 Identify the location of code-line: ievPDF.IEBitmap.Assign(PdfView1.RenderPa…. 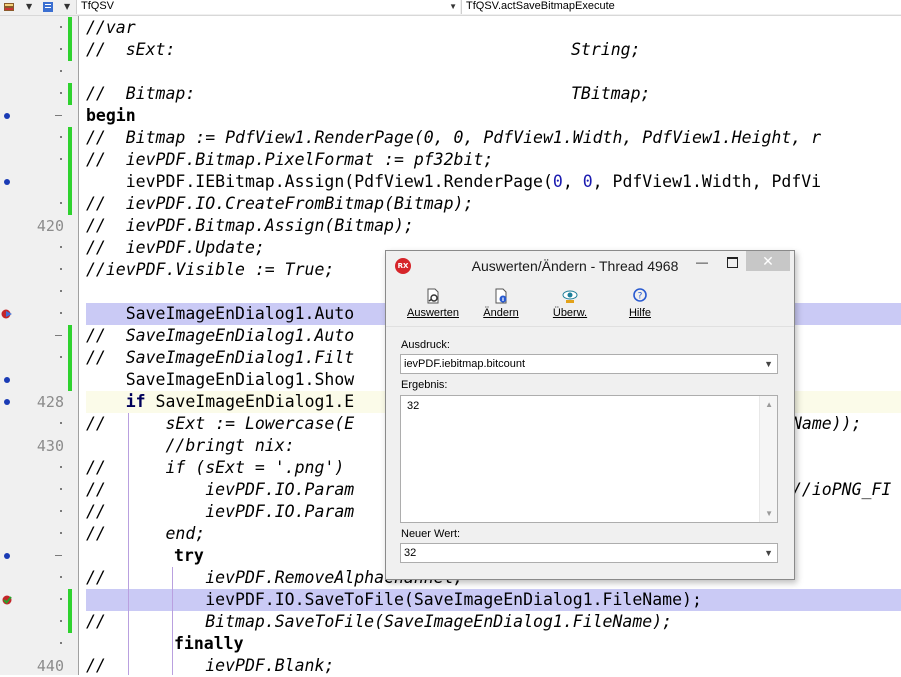
(450, 182).